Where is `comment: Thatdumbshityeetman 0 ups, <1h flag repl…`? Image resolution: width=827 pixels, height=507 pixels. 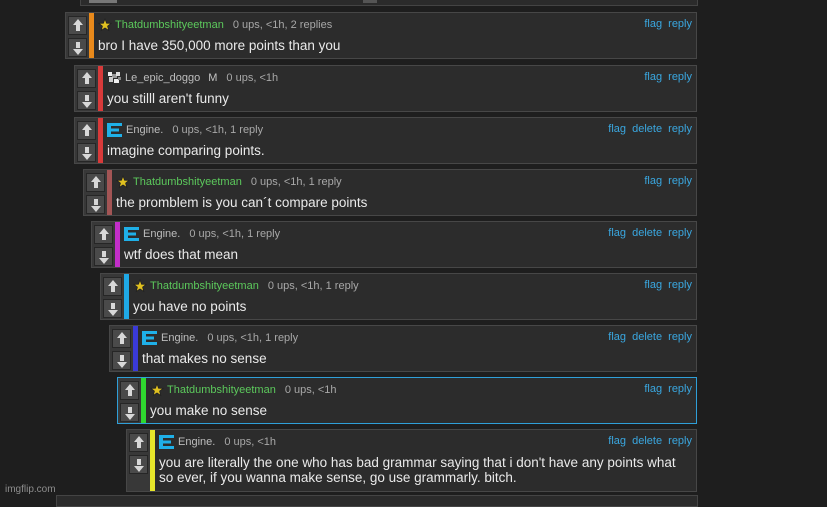
comment: Thatdumbshityeetman 0 ups, <1h flag repl… is located at coordinates (407, 400).